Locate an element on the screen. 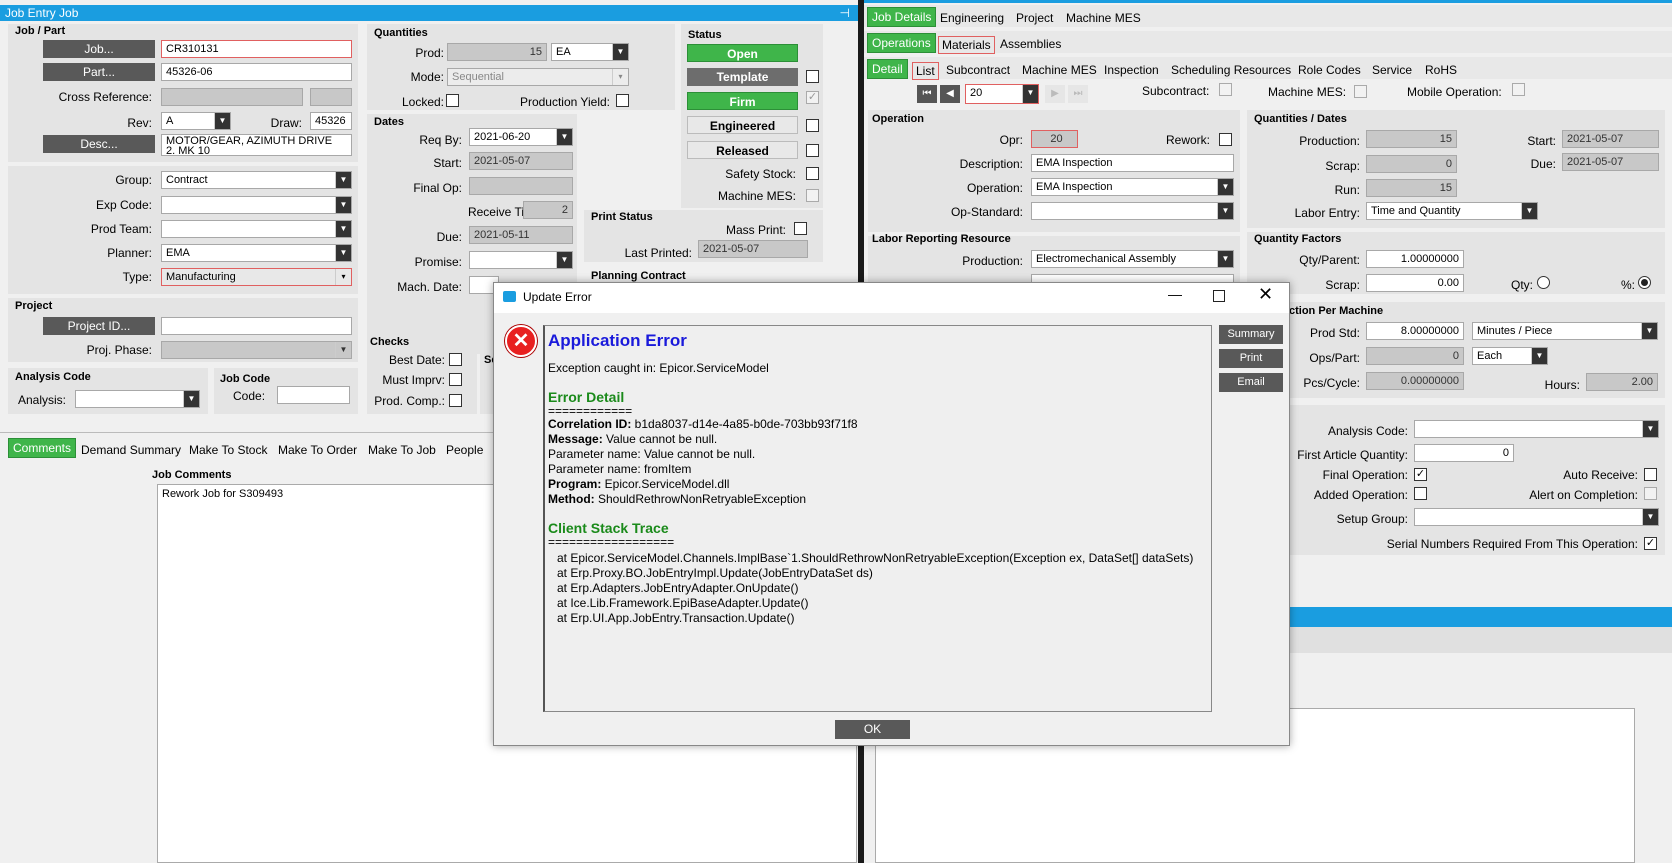 This screenshot has height=863, width=1672. first-article-input: 0 is located at coordinates (1464, 453).